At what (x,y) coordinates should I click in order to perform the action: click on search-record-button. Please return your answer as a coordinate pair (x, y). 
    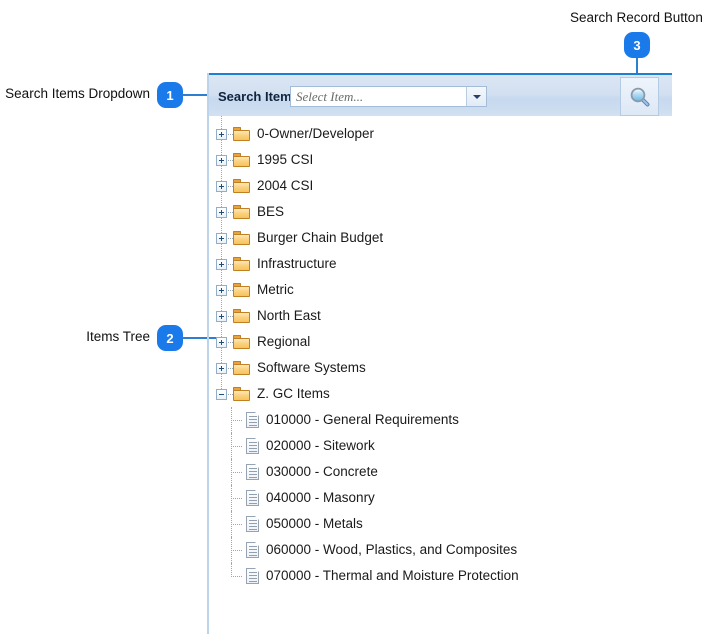
    Looking at the image, I should click on (639, 96).